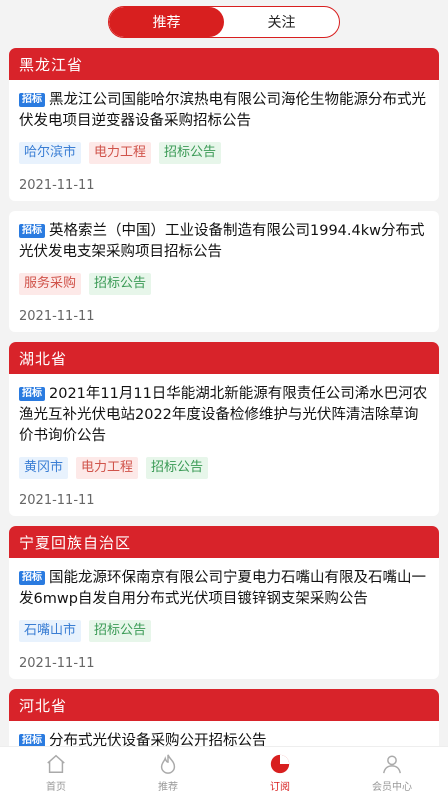 The width and height of the screenshot is (448, 798). Describe the element at coordinates (224, 468) in the screenshot. I see `tag-list: 黄冈市 电力工程 招标公告` at that location.